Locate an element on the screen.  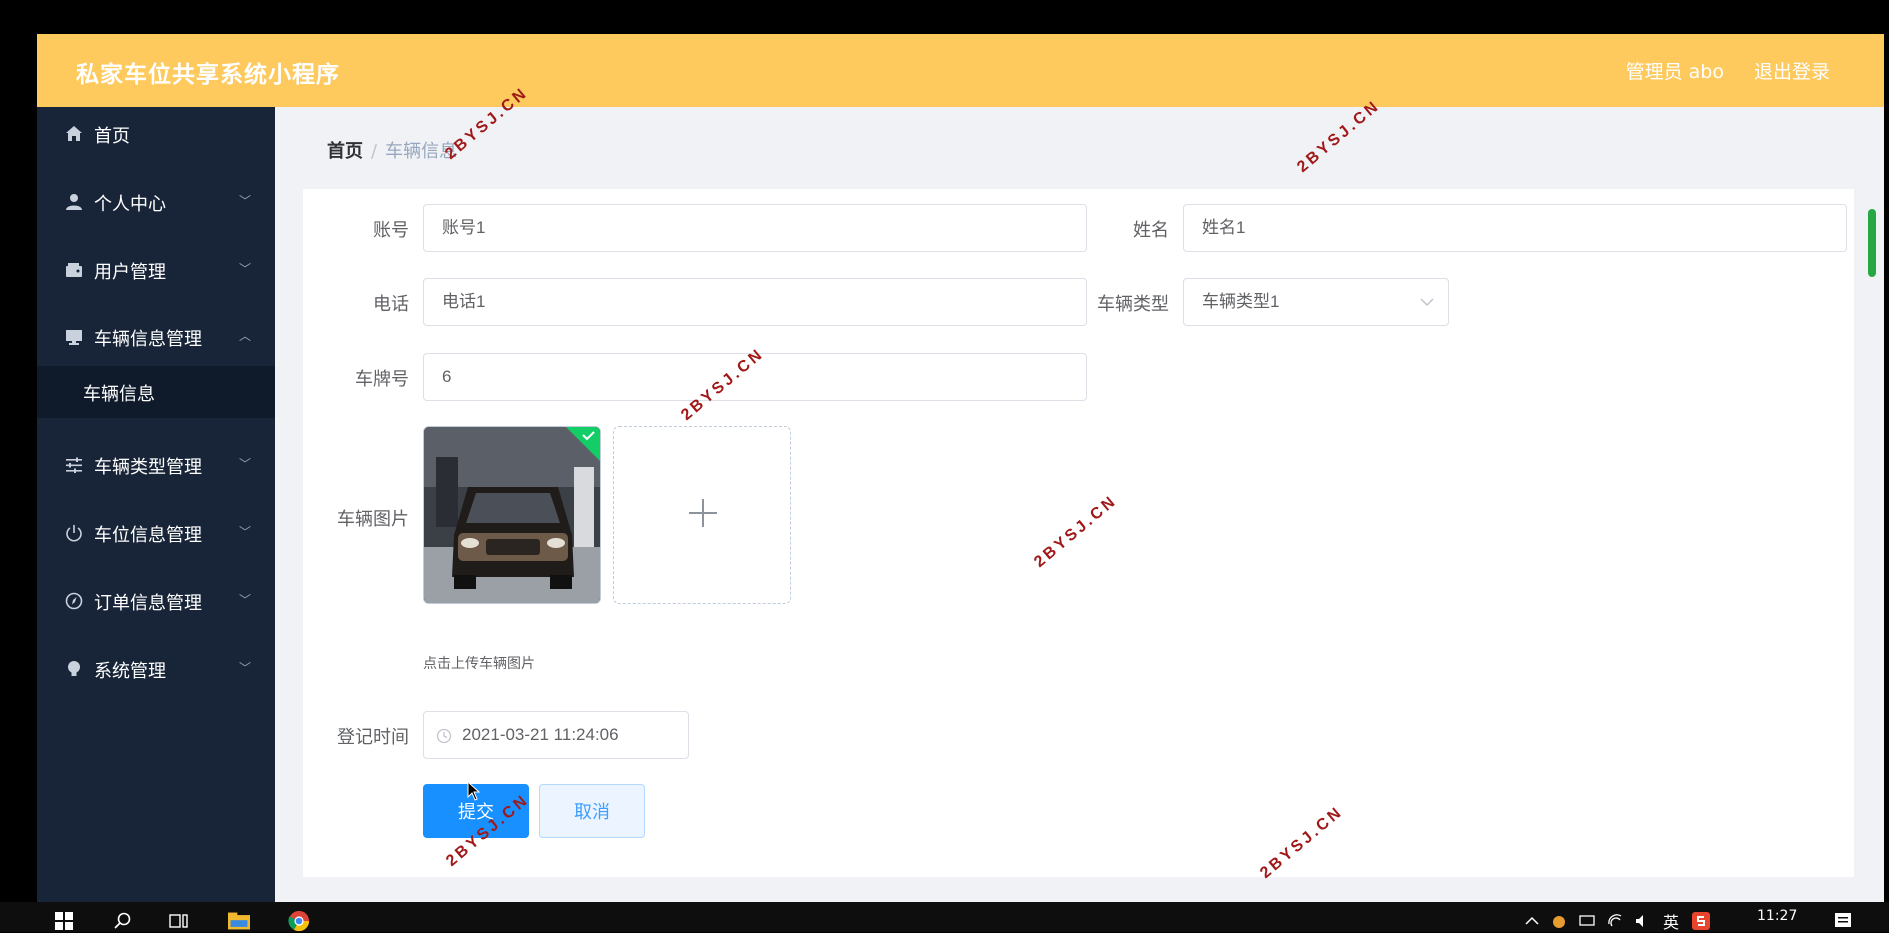
app-title: 私家车位共享系统小程序 is located at coordinates (208, 75).